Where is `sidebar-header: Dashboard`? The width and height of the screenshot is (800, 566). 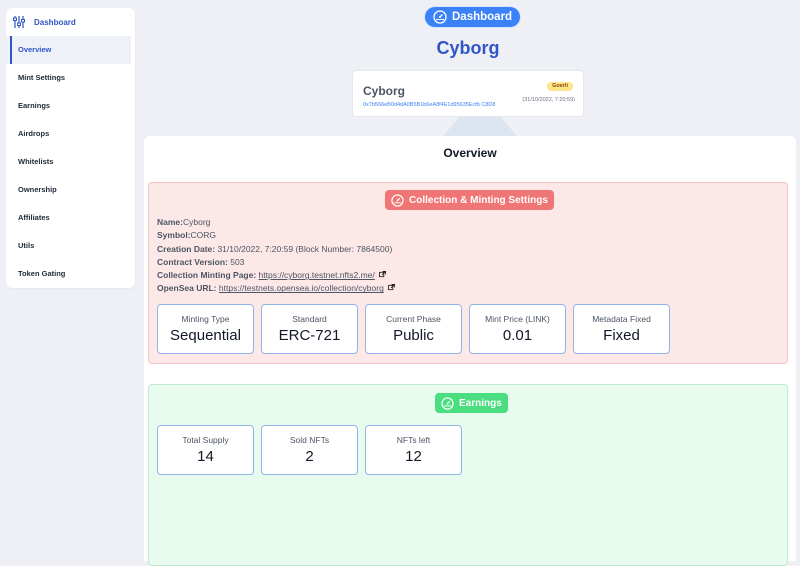
sidebar-header: Dashboard is located at coordinates (70, 22).